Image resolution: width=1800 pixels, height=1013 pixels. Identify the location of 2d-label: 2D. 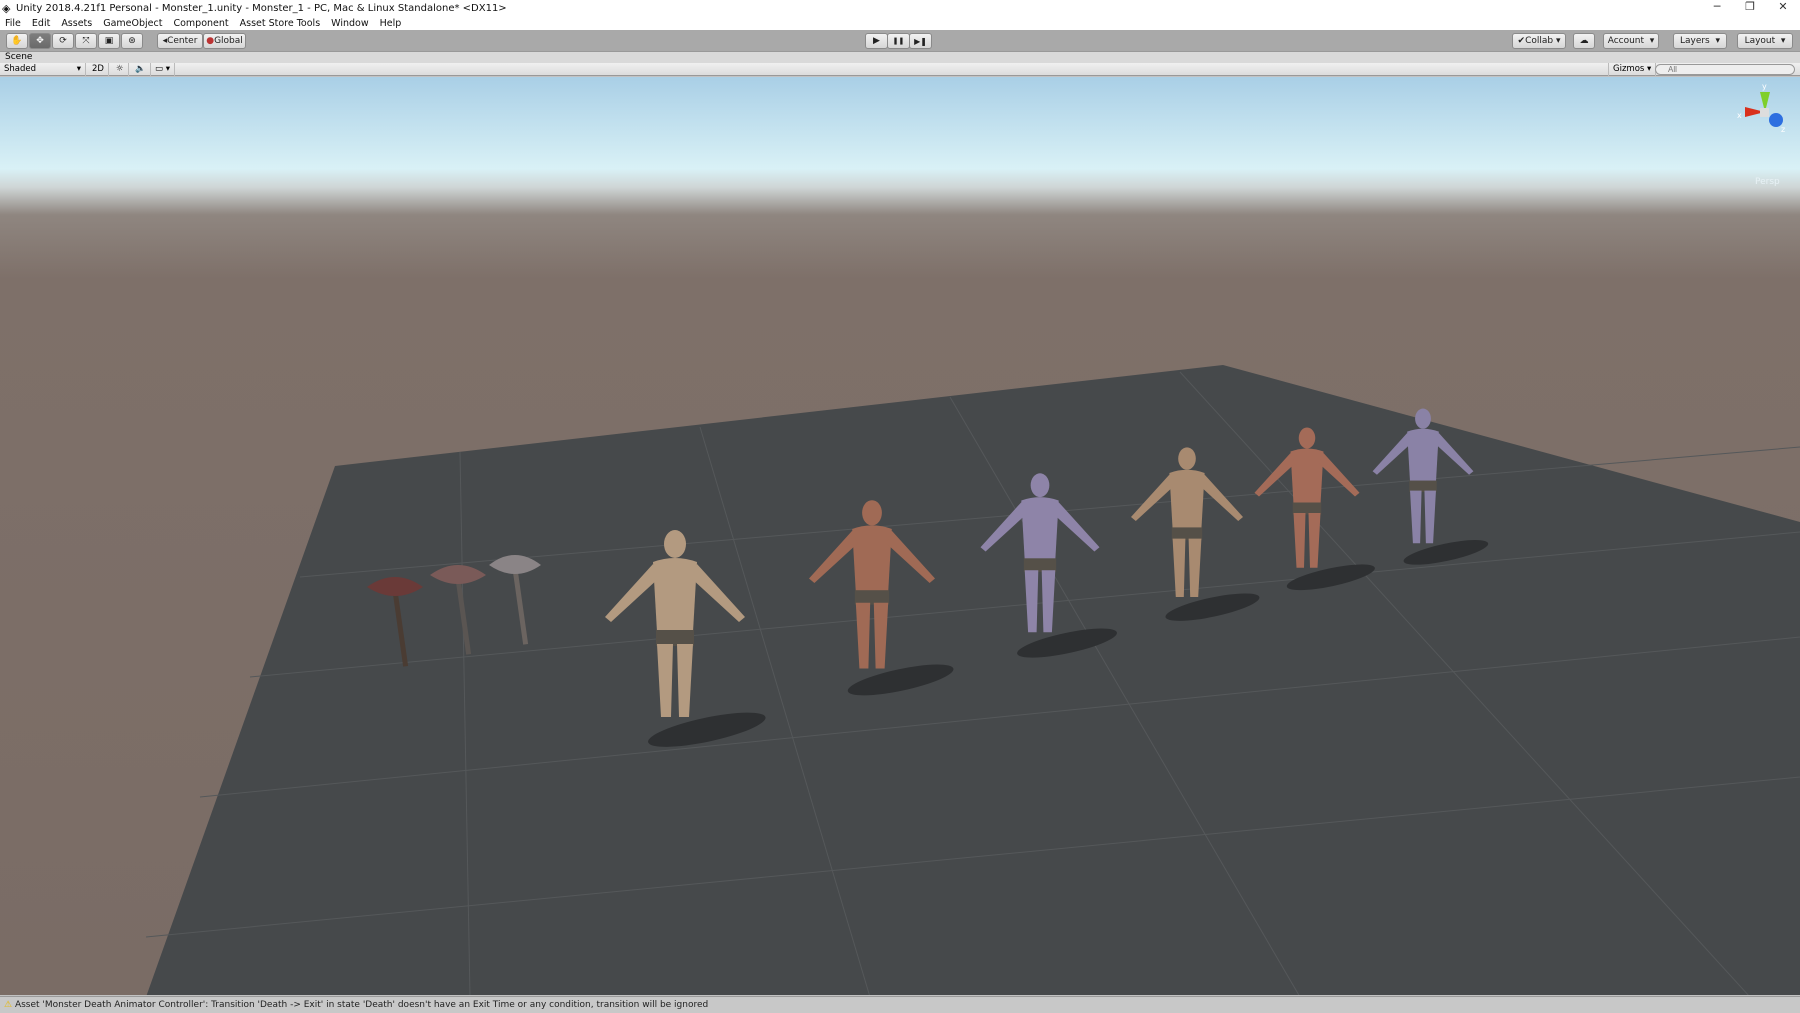
(98, 69).